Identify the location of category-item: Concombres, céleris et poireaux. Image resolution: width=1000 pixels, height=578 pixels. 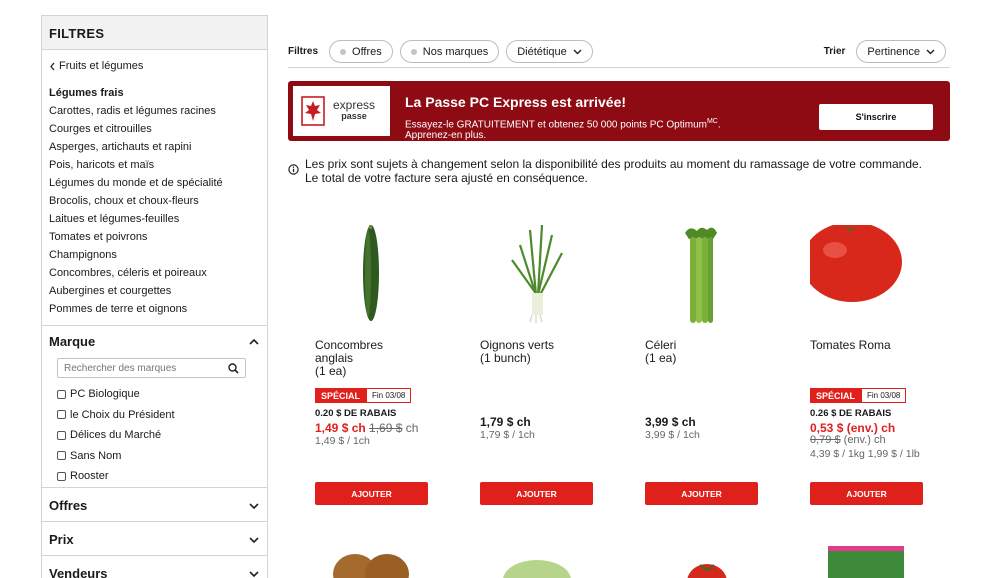
(154, 273).